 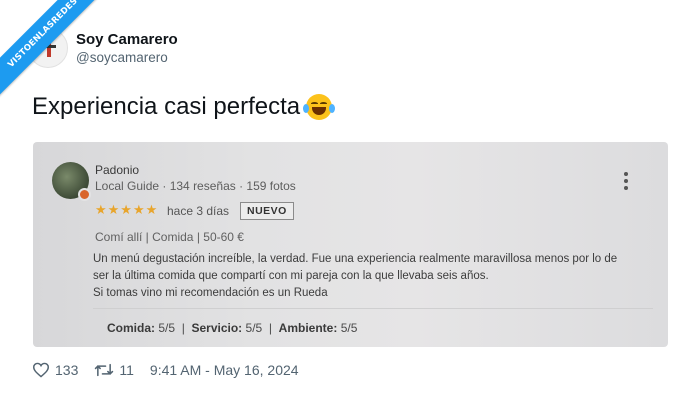 I want to click on more-options-icon, so click(x=626, y=181).